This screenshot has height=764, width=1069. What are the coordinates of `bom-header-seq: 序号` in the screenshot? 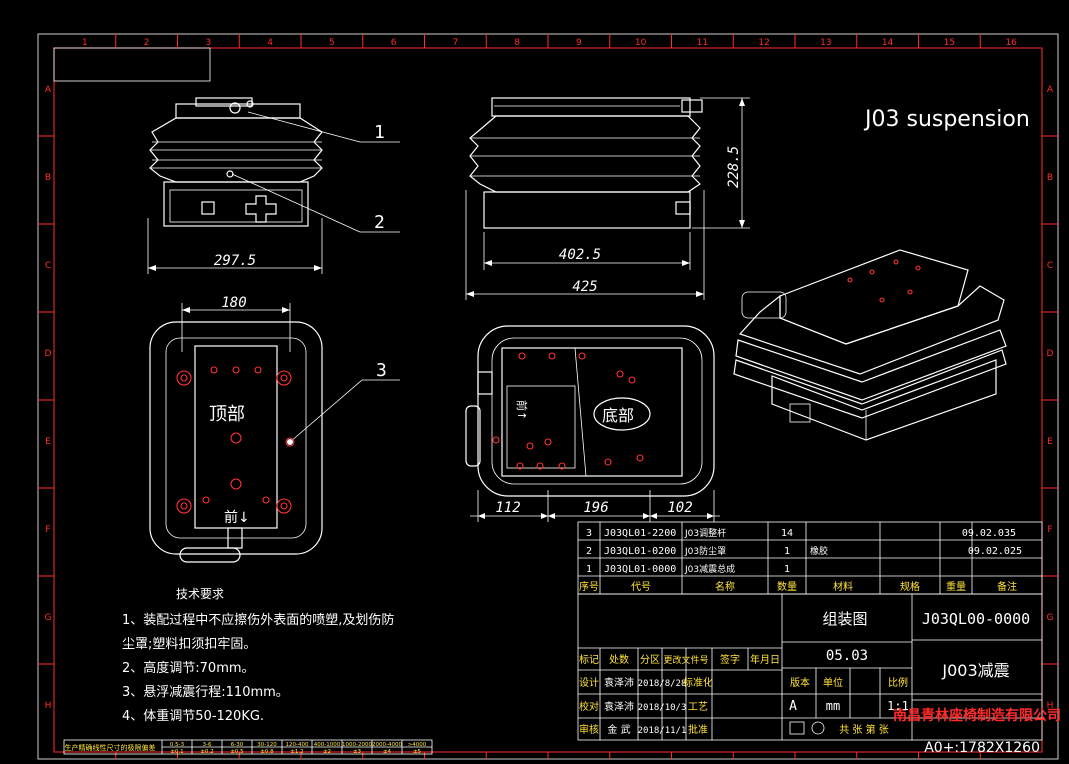 It's located at (589, 586).